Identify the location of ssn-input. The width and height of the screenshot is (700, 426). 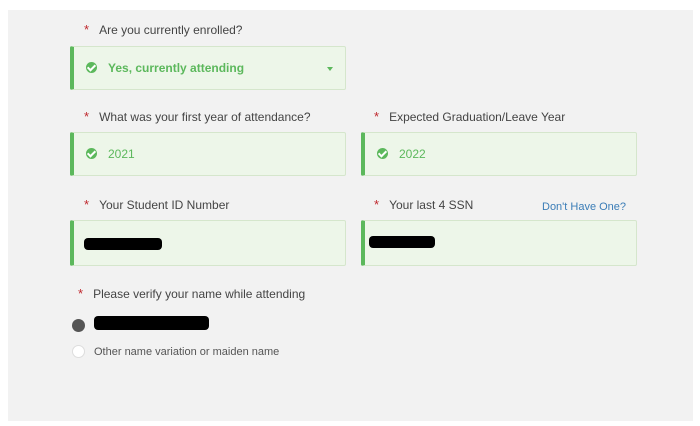
(499, 243).